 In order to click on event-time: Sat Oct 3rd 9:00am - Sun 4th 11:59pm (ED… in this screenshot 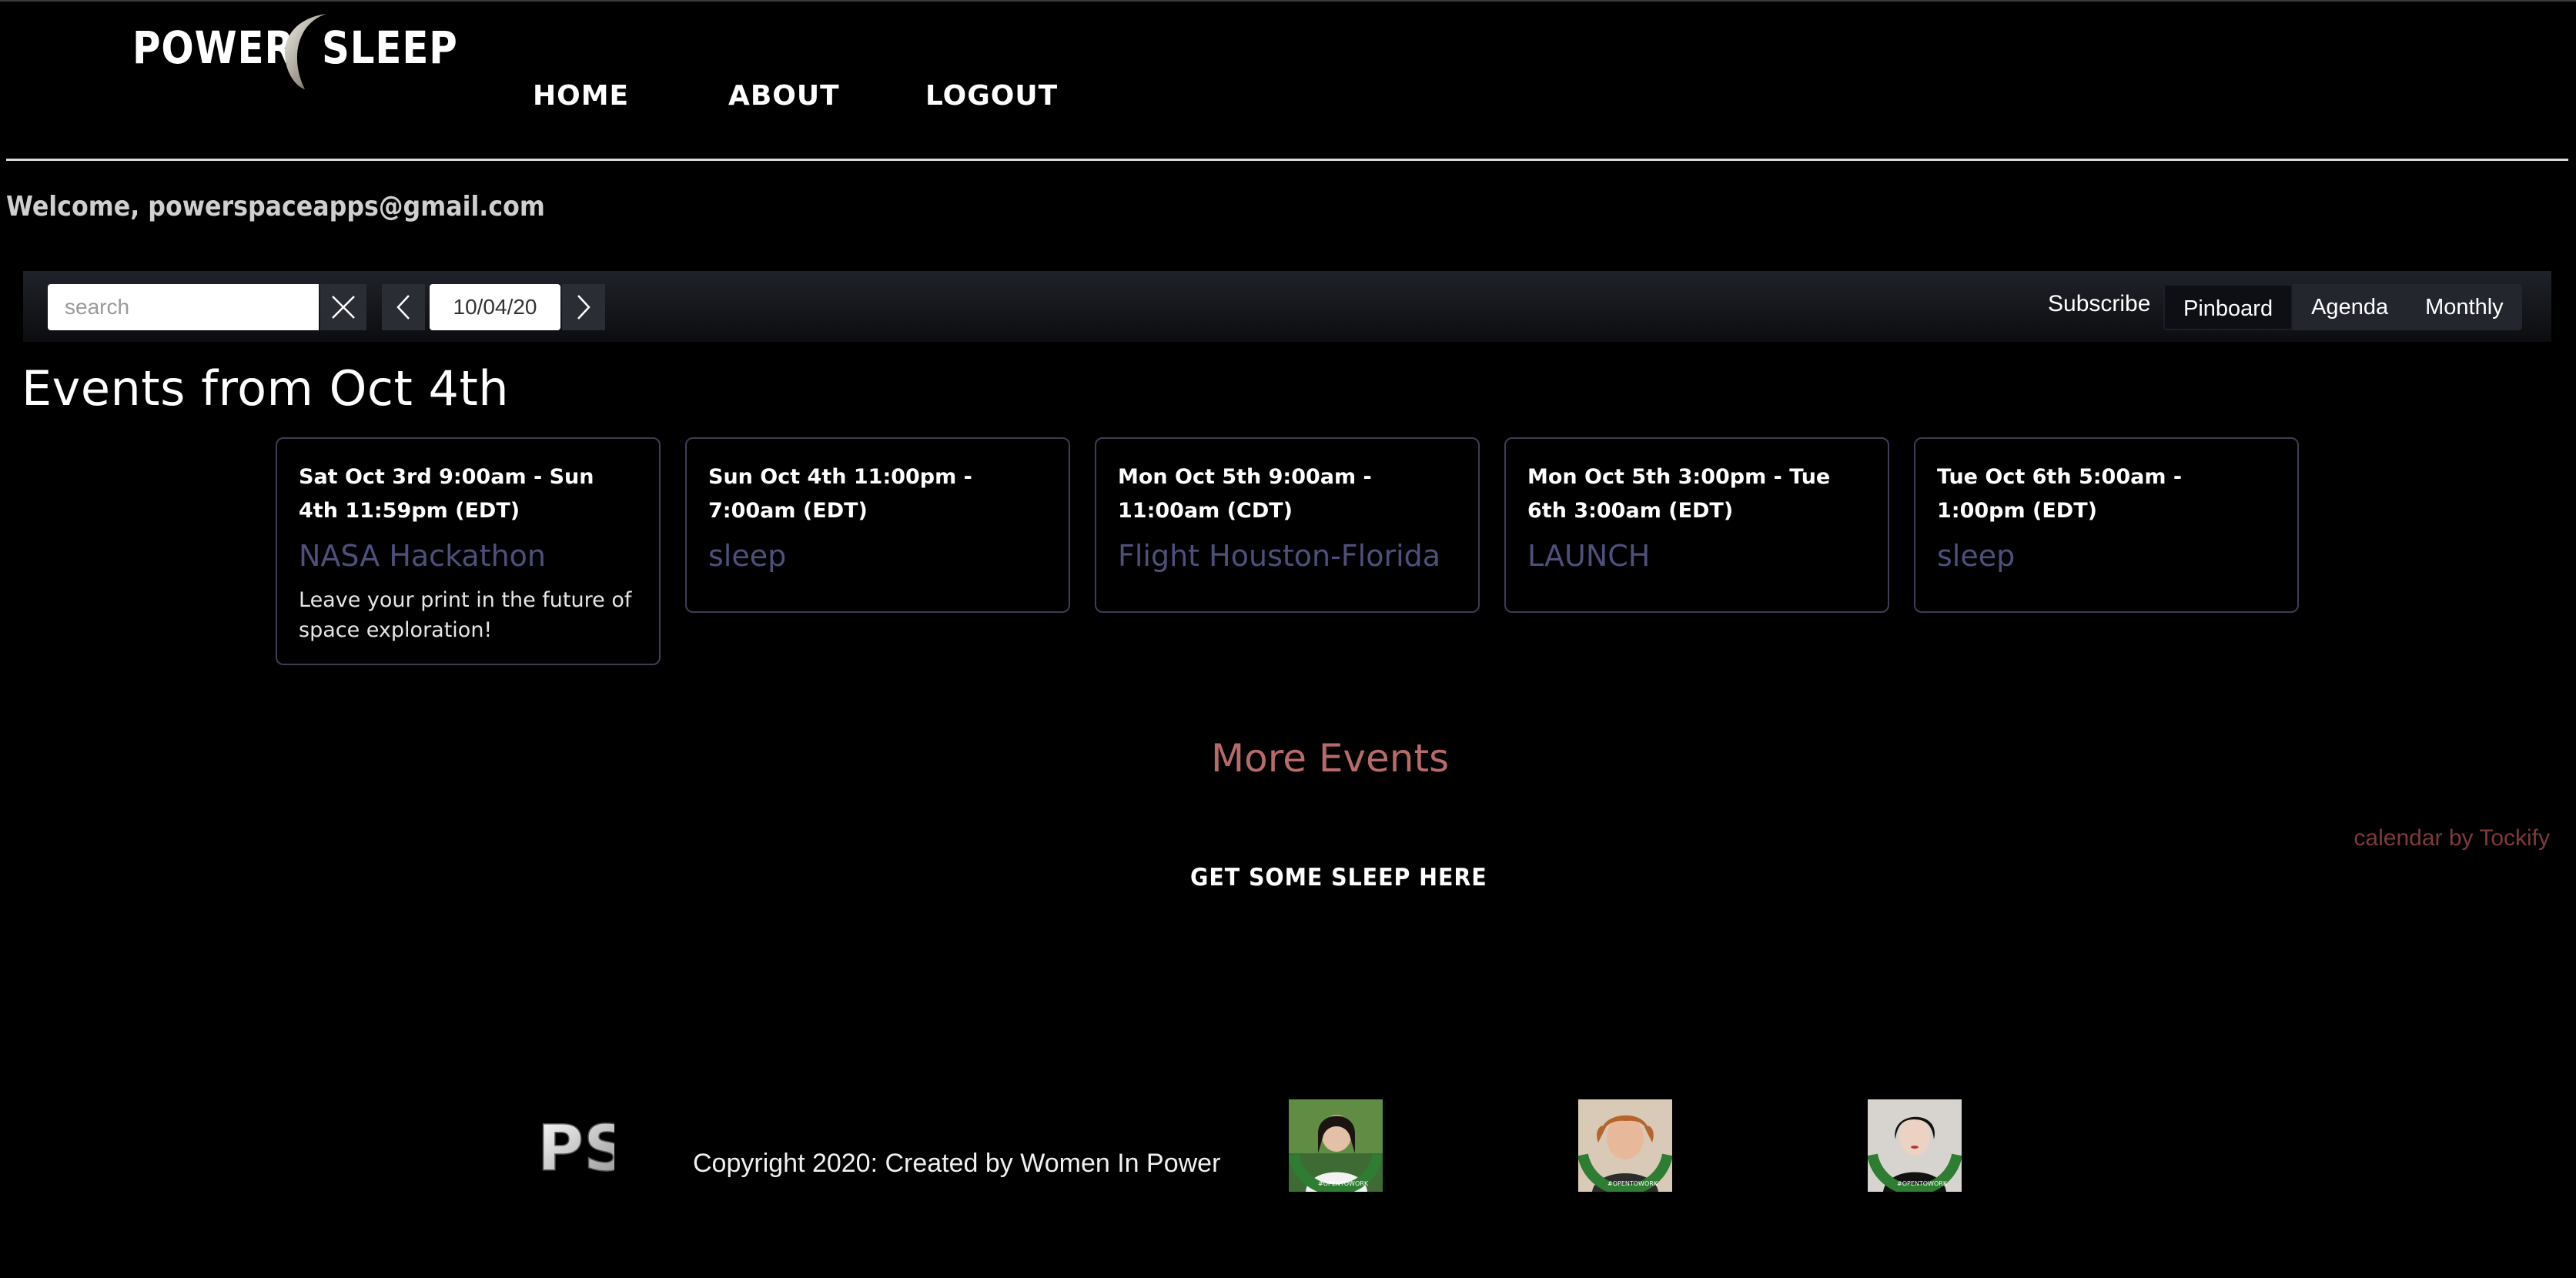, I will do `click(446, 494)`.